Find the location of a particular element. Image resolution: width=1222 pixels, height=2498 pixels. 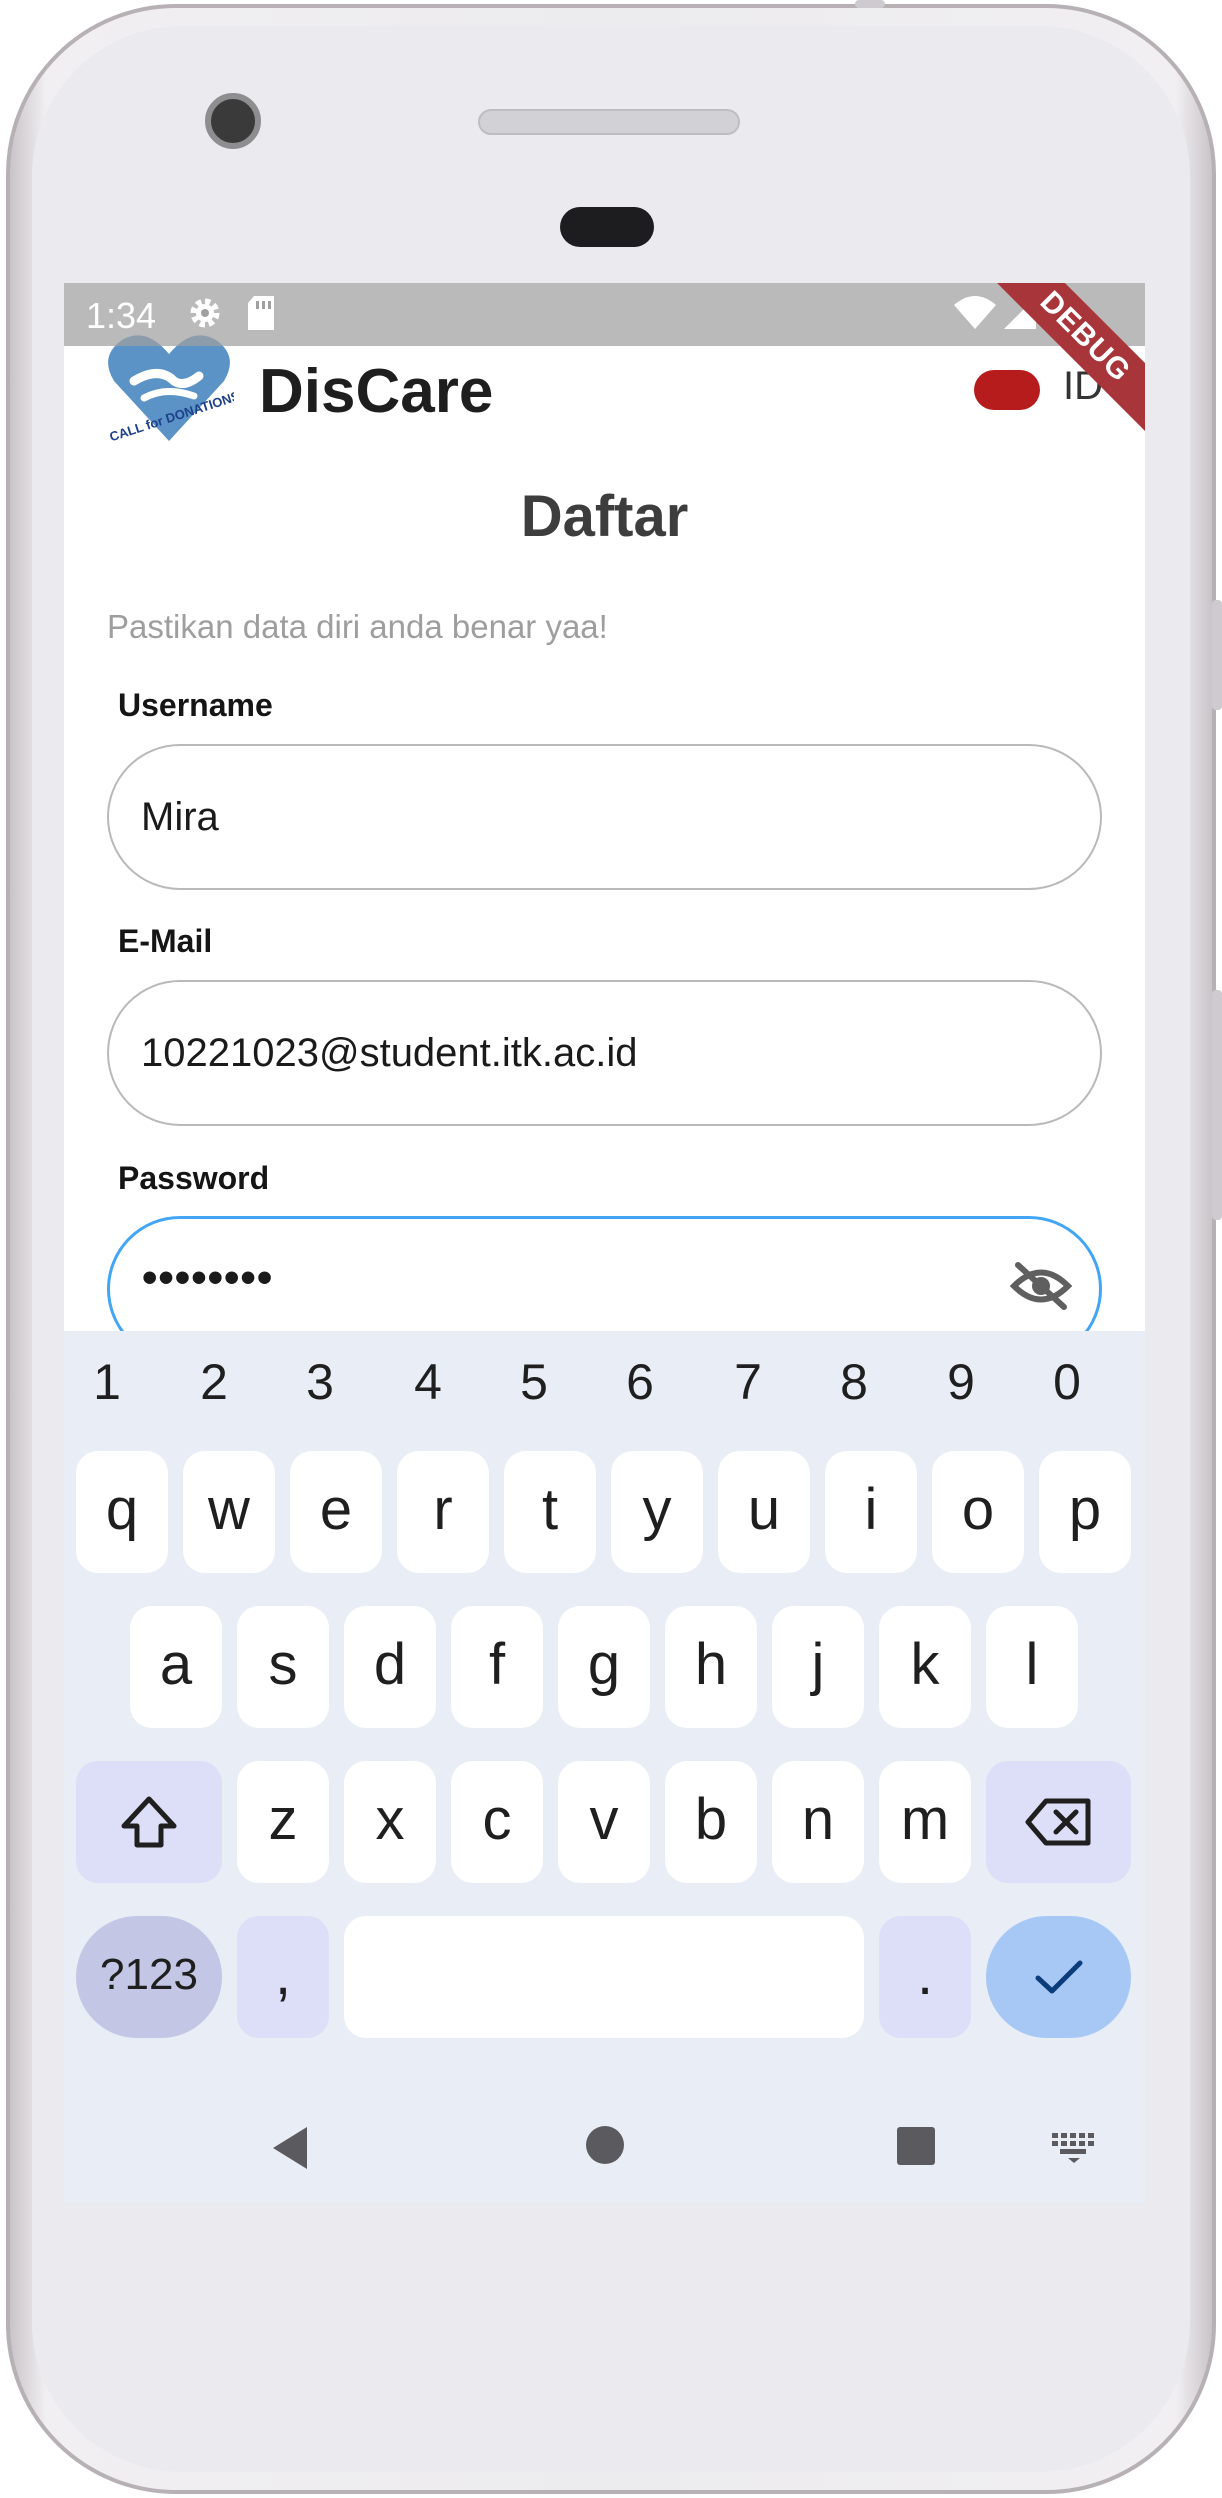

key-l: l is located at coordinates (1032, 1667).